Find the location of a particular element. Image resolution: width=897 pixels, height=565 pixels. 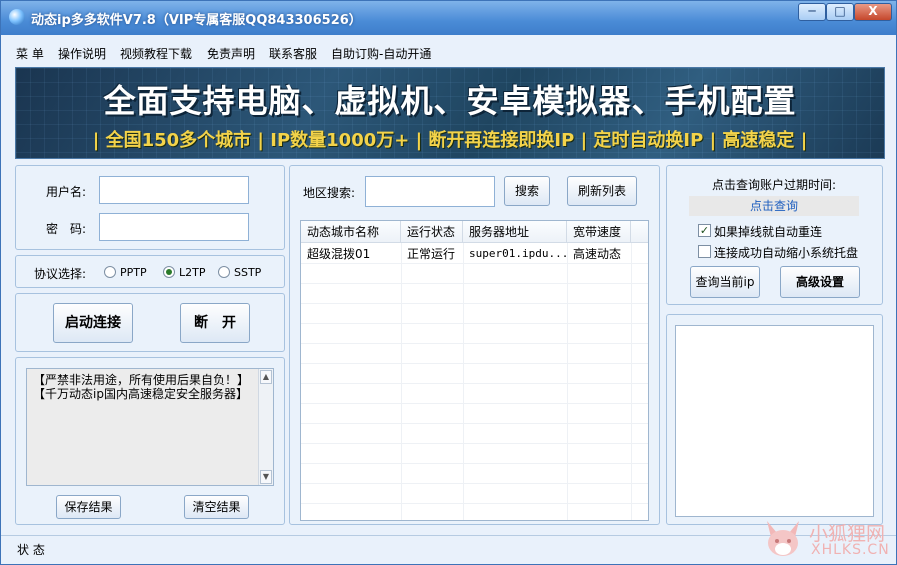

column-header-speed: 宽带速度 is located at coordinates (599, 232).